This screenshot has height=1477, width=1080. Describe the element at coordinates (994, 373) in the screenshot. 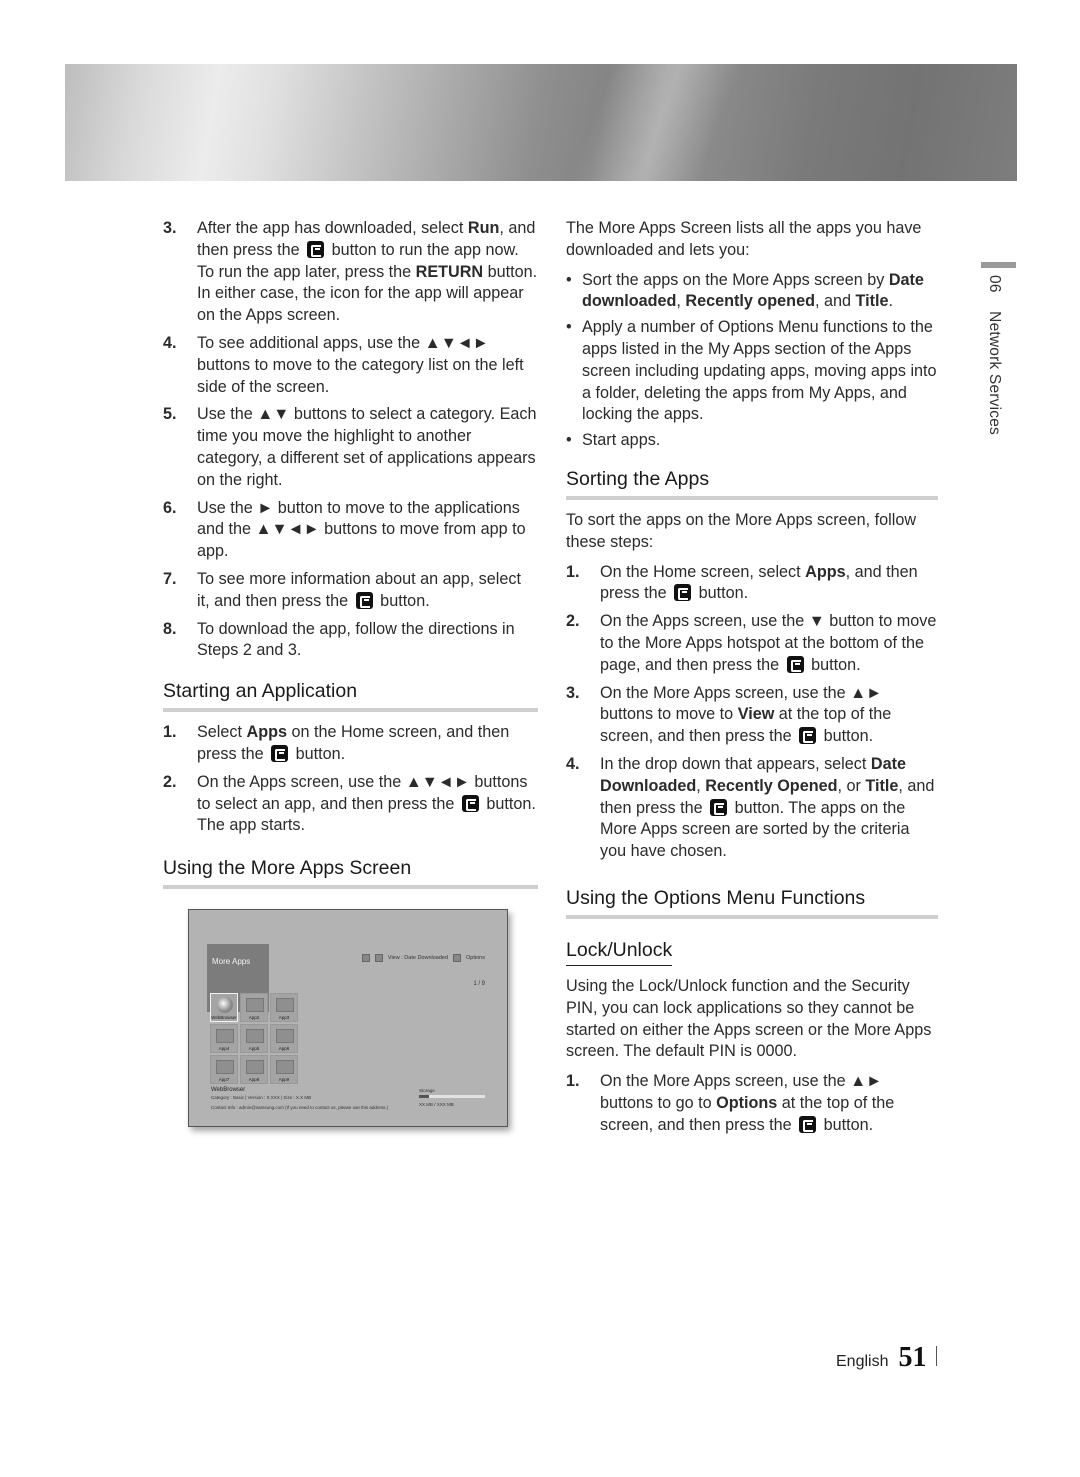

I see `chapter-title: Network Services` at that location.